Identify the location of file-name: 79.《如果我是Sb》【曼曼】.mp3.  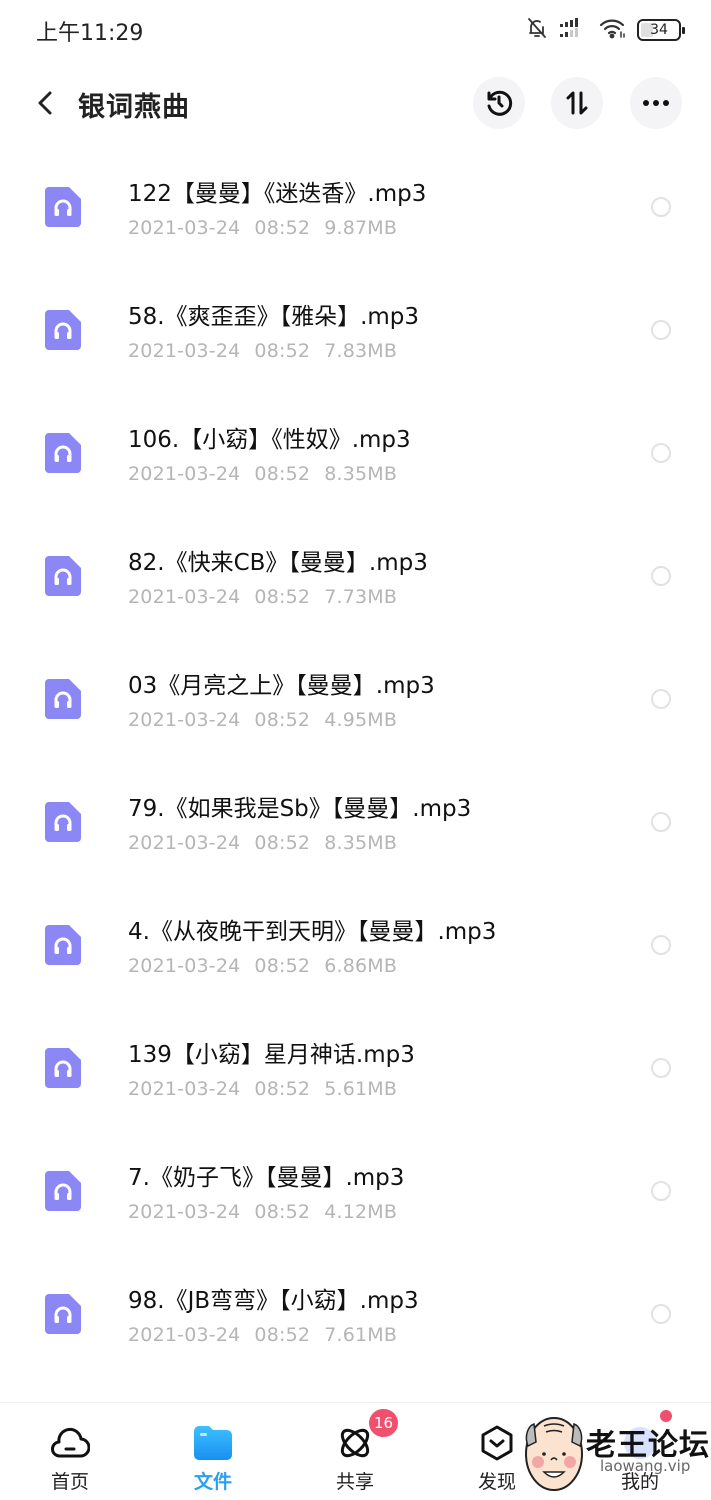
(300, 809).